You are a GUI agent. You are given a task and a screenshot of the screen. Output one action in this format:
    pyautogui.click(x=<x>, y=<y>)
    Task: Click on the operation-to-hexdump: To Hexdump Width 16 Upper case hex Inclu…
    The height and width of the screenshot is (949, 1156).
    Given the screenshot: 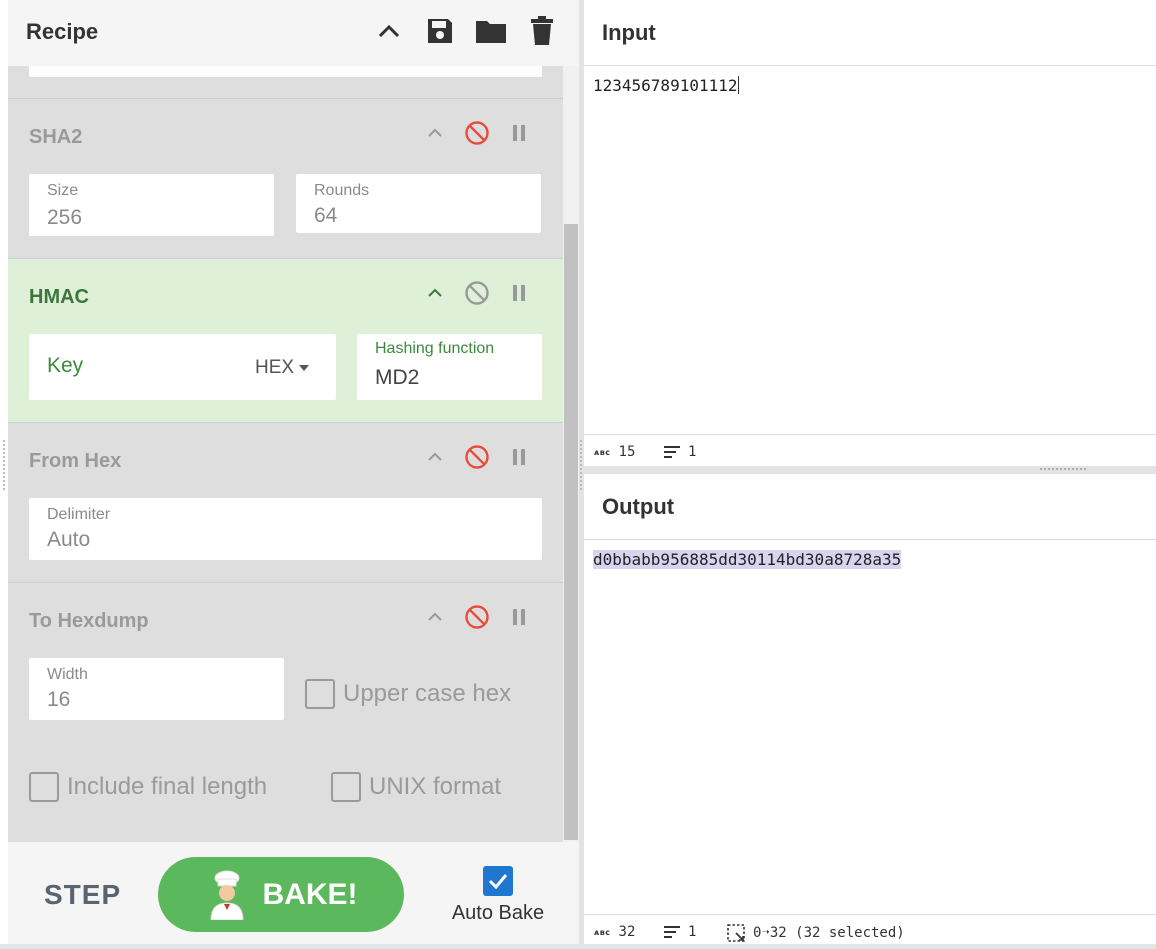 What is the action you would take?
    pyautogui.click(x=285, y=712)
    